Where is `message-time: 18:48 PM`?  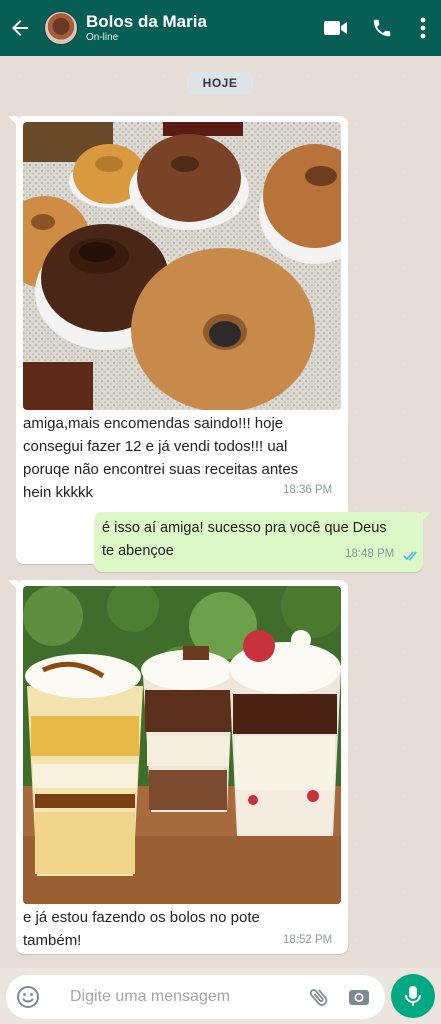 message-time: 18:48 PM is located at coordinates (370, 554).